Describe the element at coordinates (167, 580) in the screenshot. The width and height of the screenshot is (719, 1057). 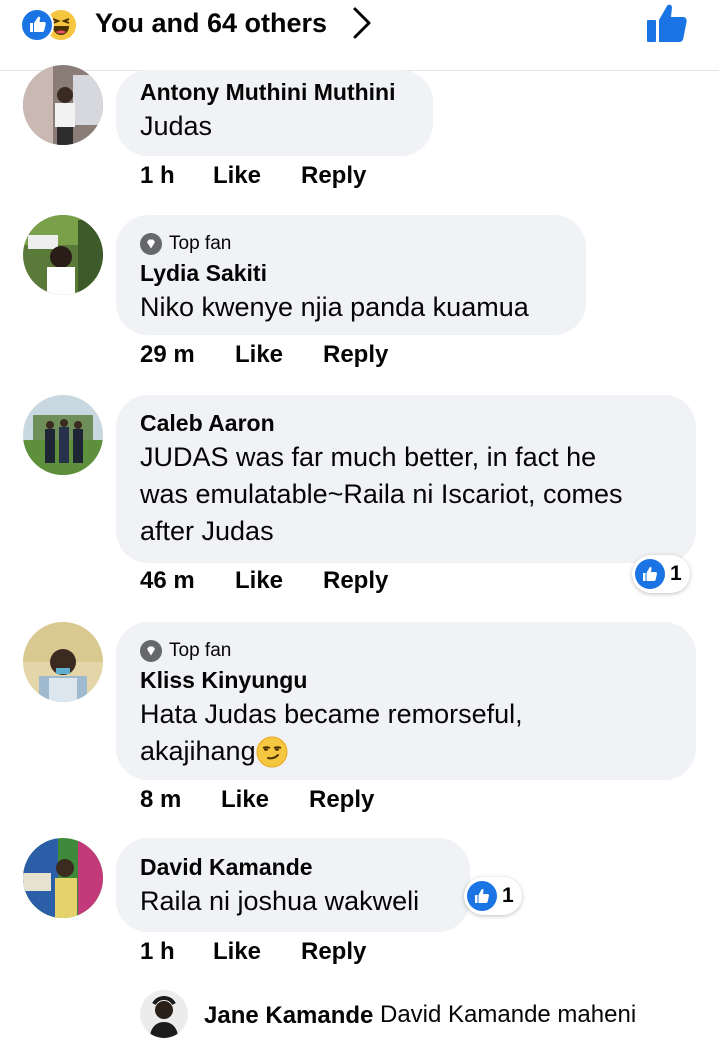
I see `comment-time: 46 m` at that location.